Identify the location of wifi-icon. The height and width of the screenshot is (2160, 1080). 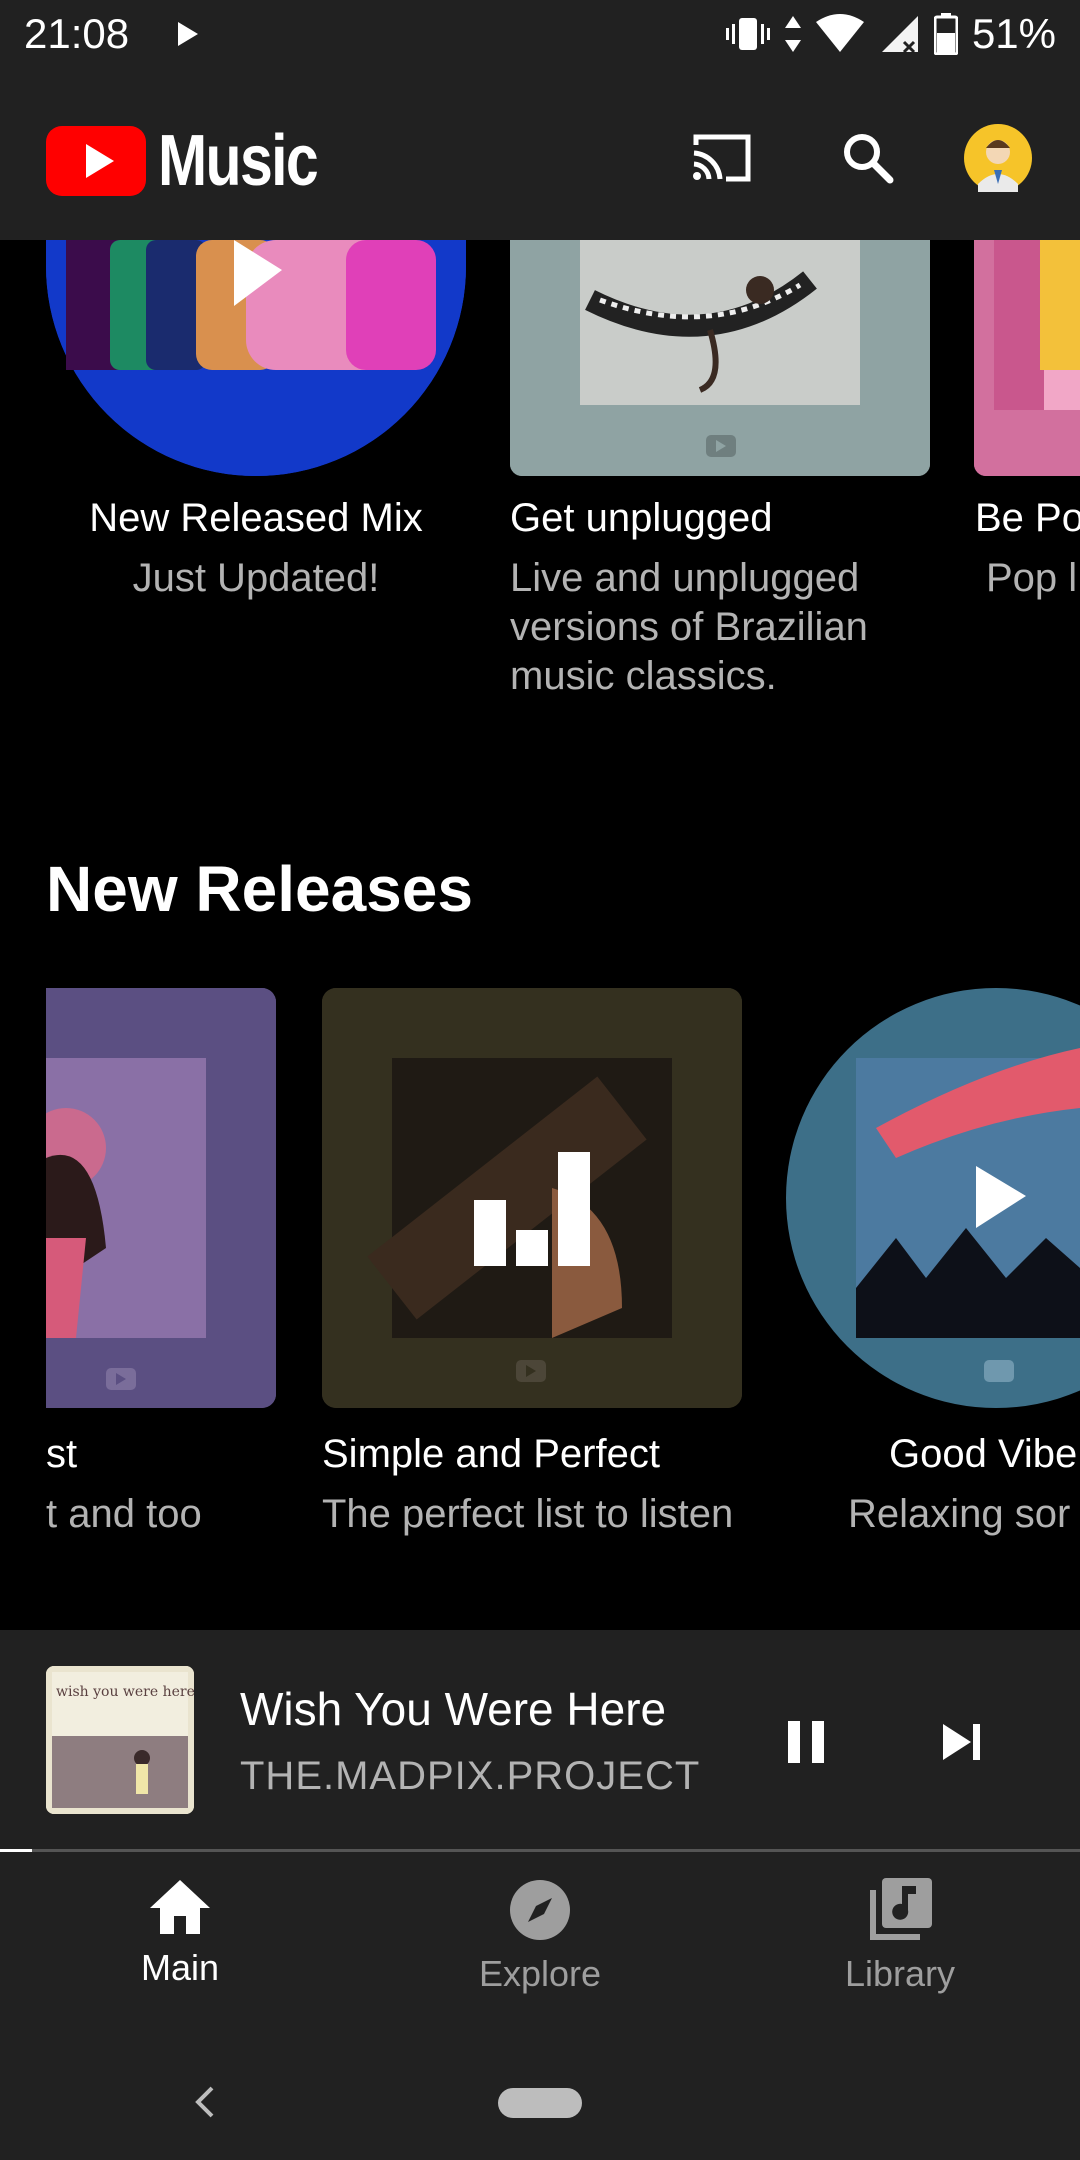
(839, 33).